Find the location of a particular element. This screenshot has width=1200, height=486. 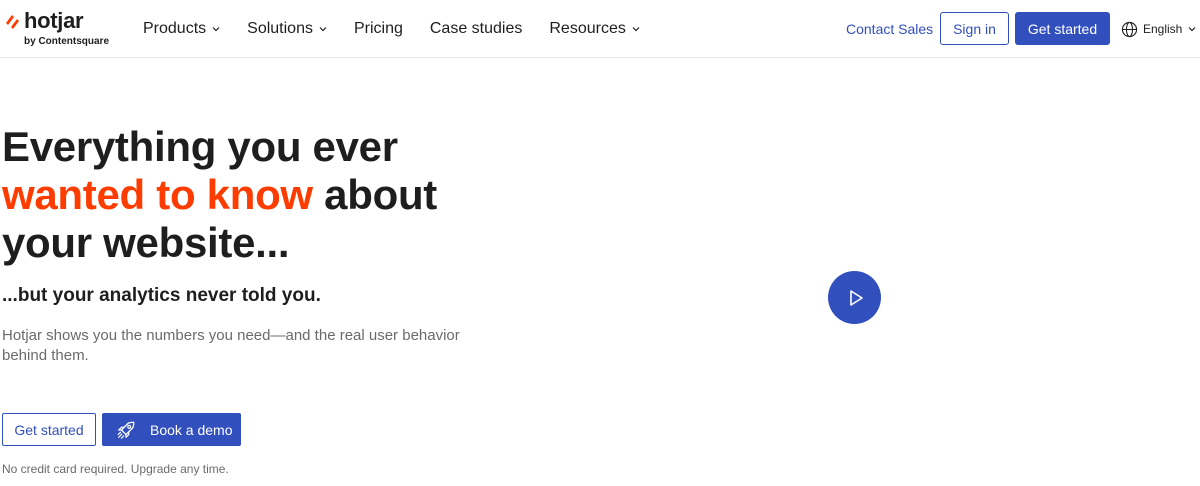

nav-item-label: Resources is located at coordinates (587, 28).